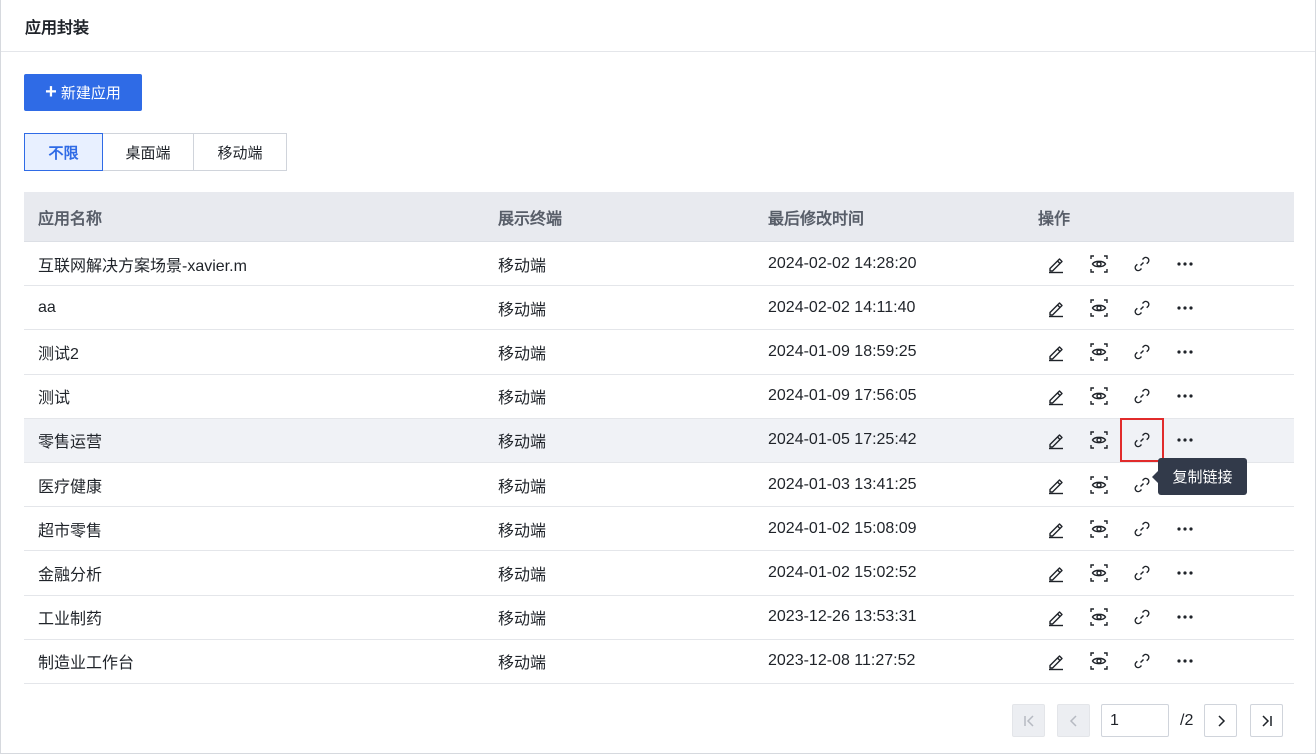 This screenshot has width=1316, height=754. What do you see at coordinates (1054, 219) in the screenshot?
I see `col-header-actions: 操作` at bounding box center [1054, 219].